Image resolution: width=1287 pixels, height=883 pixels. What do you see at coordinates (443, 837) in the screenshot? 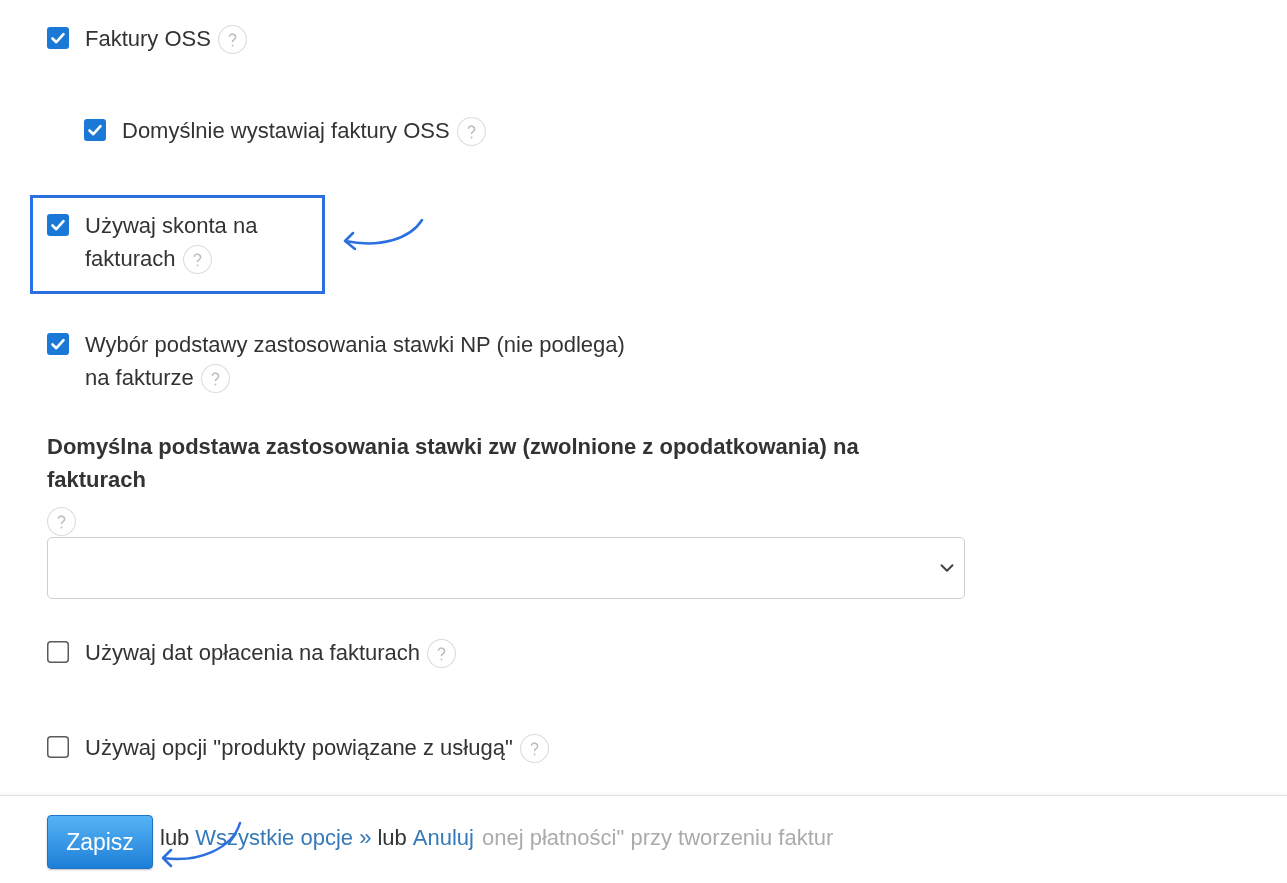
I see `footer-link: Anuluj` at bounding box center [443, 837].